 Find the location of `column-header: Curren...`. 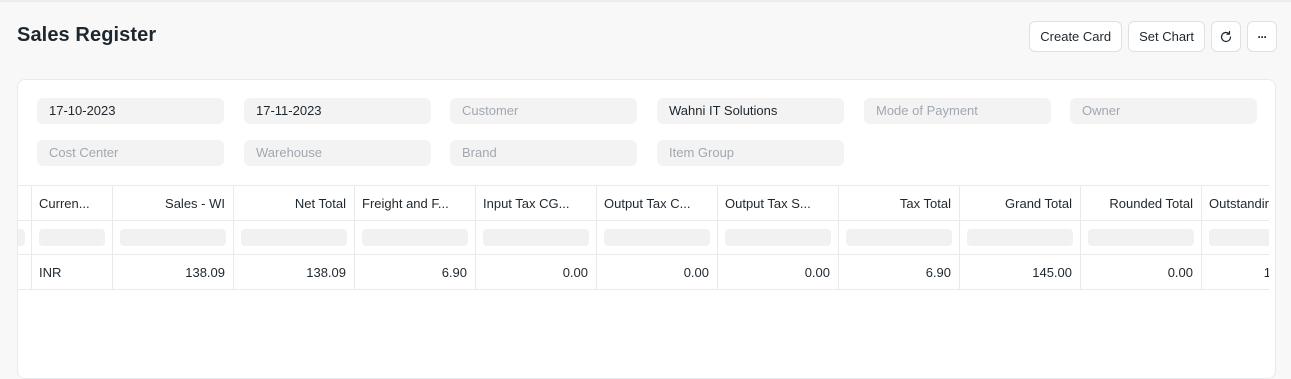

column-header: Curren... is located at coordinates (72, 203).